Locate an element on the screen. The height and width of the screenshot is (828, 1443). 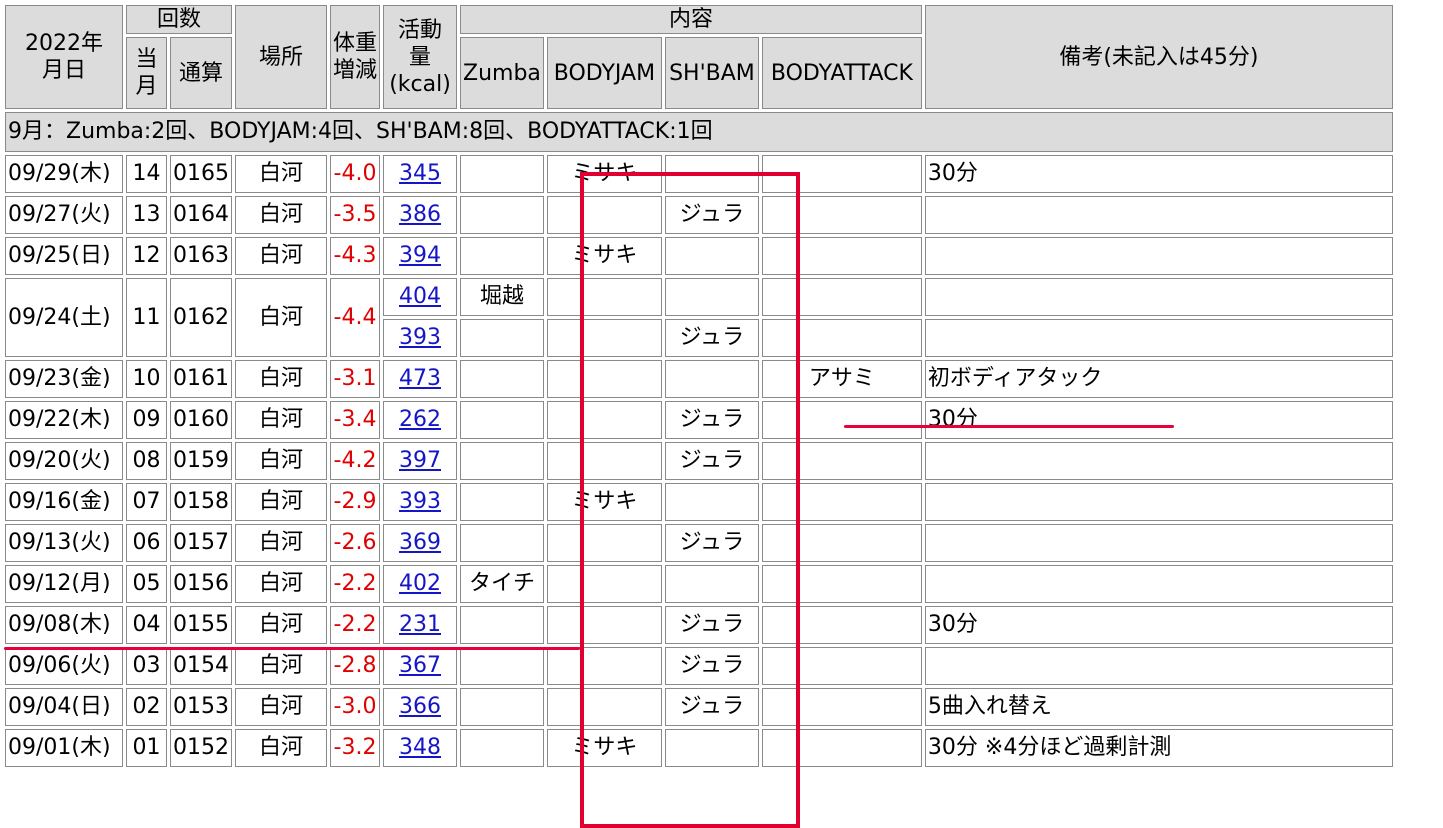
kcal-link: 348 is located at coordinates (420, 747).